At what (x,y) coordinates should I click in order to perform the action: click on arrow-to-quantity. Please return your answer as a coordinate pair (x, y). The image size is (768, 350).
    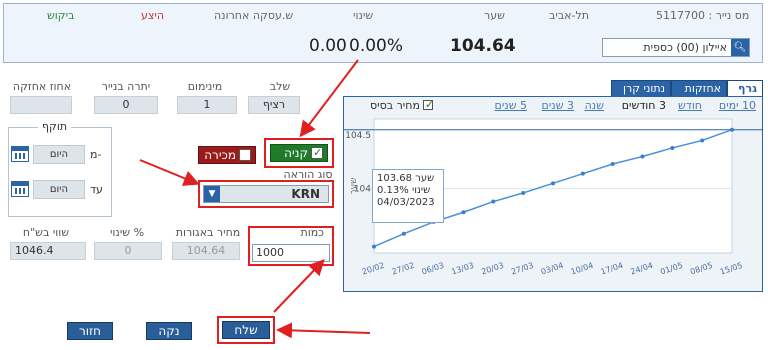
    Looking at the image, I should click on (299, 286).